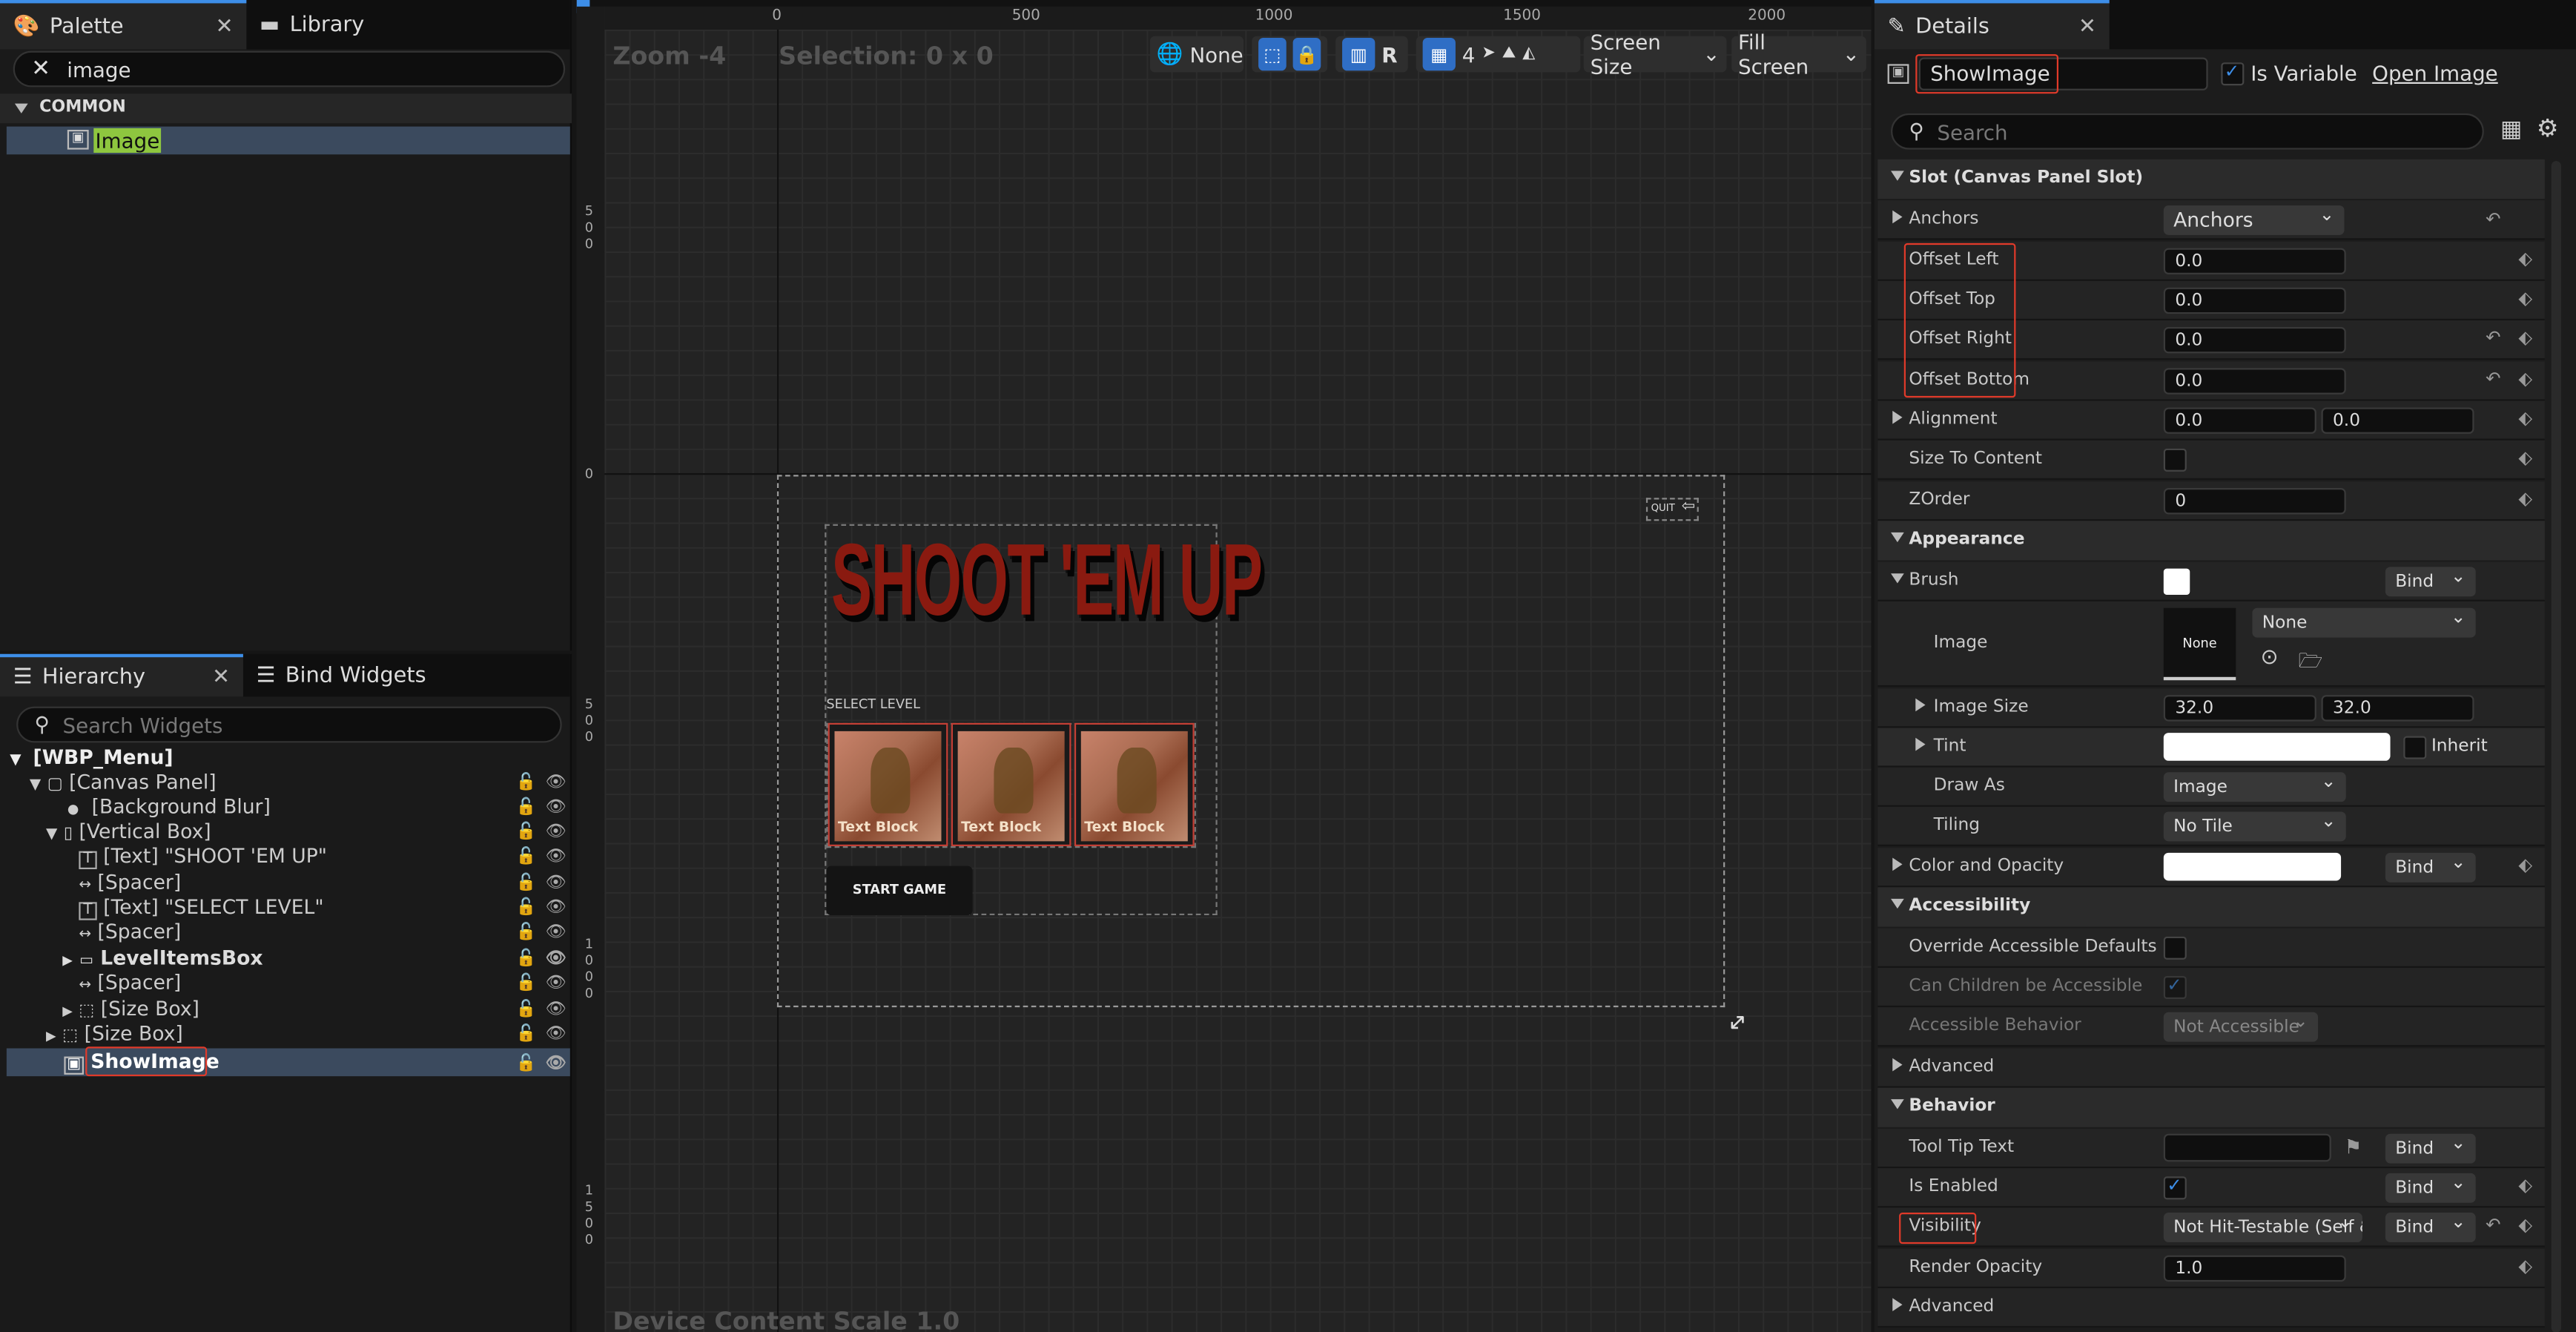 The image size is (2576, 1332). What do you see at coordinates (289, 724) in the screenshot?
I see `hierarchy-search-input: ⚲ Search Widgets` at bounding box center [289, 724].